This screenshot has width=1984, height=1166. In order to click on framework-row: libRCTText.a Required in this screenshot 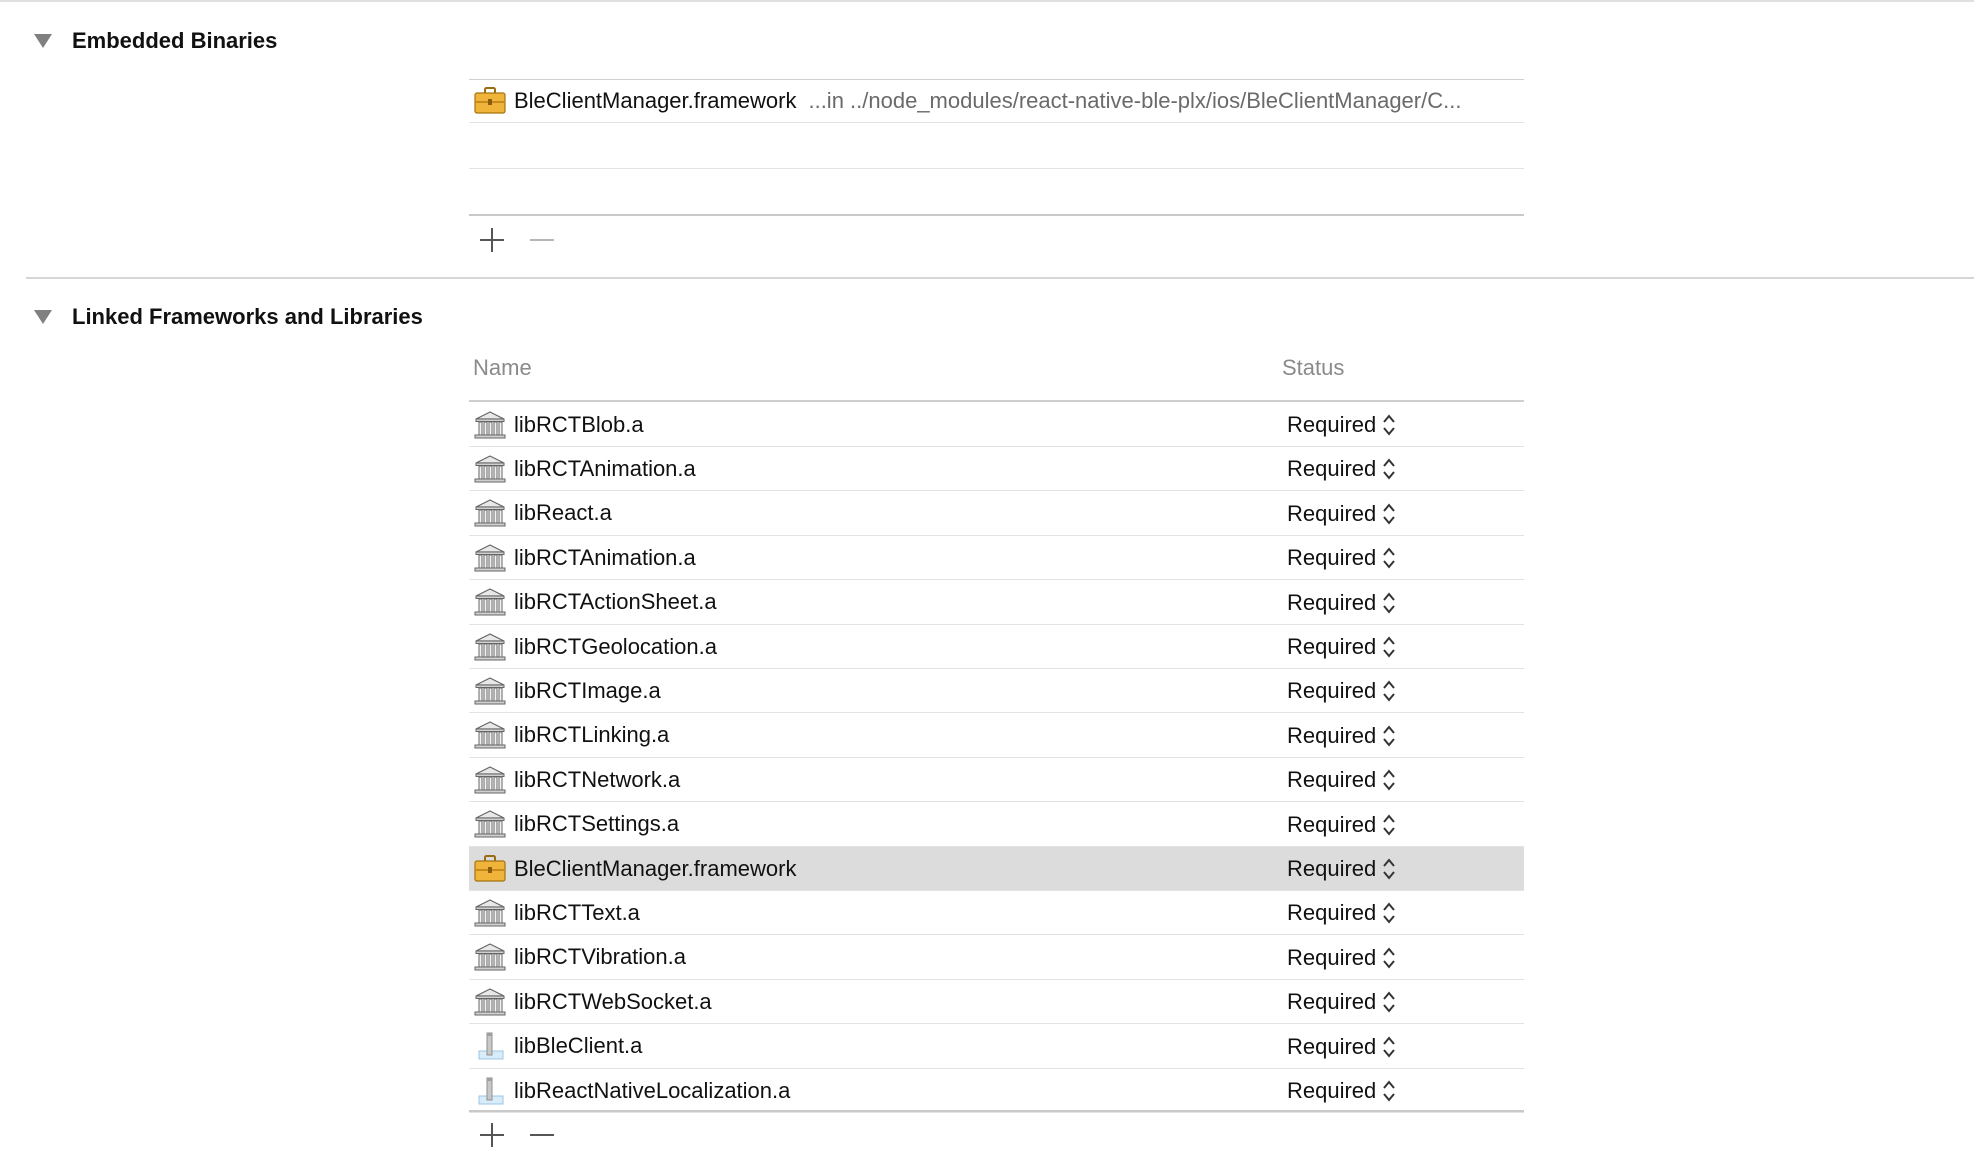, I will do `click(996, 913)`.